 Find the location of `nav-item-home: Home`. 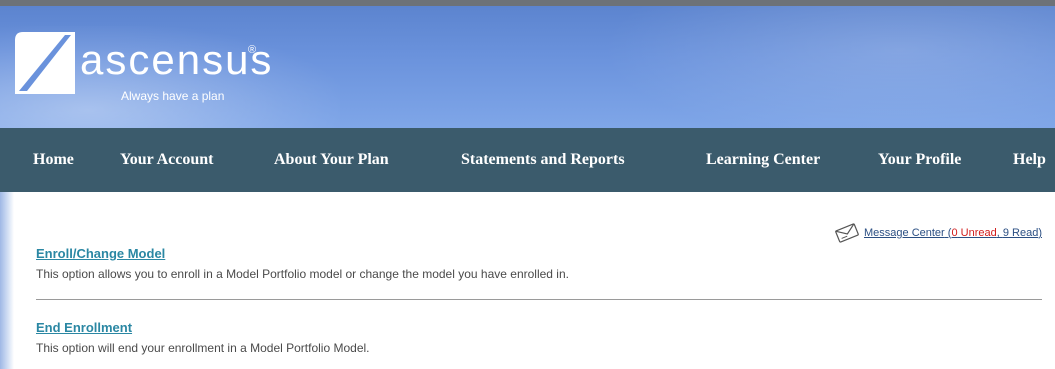

nav-item-home: Home is located at coordinates (53, 160).